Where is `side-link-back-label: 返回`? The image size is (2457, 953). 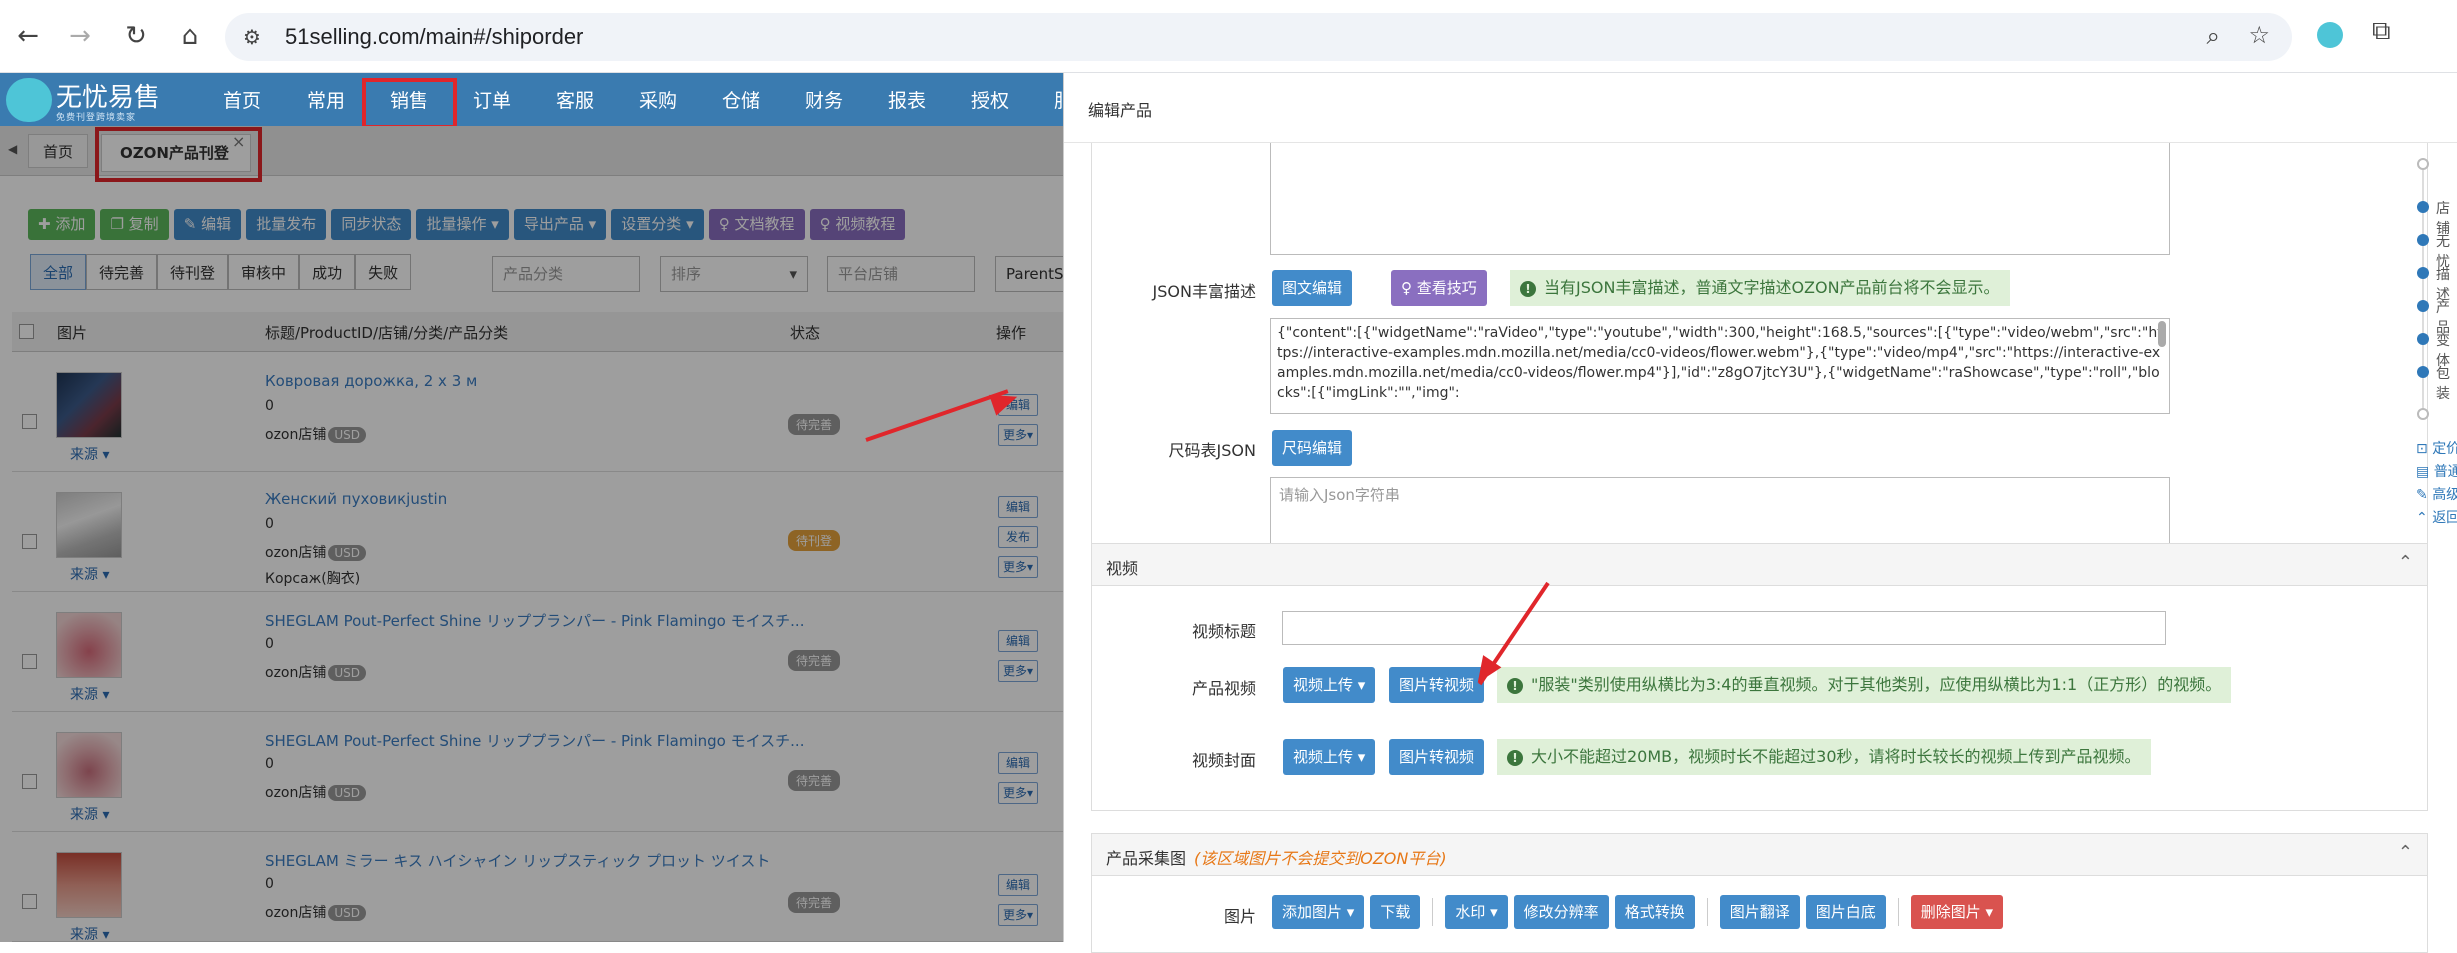
side-link-back-label: 返回 is located at coordinates (2444, 518).